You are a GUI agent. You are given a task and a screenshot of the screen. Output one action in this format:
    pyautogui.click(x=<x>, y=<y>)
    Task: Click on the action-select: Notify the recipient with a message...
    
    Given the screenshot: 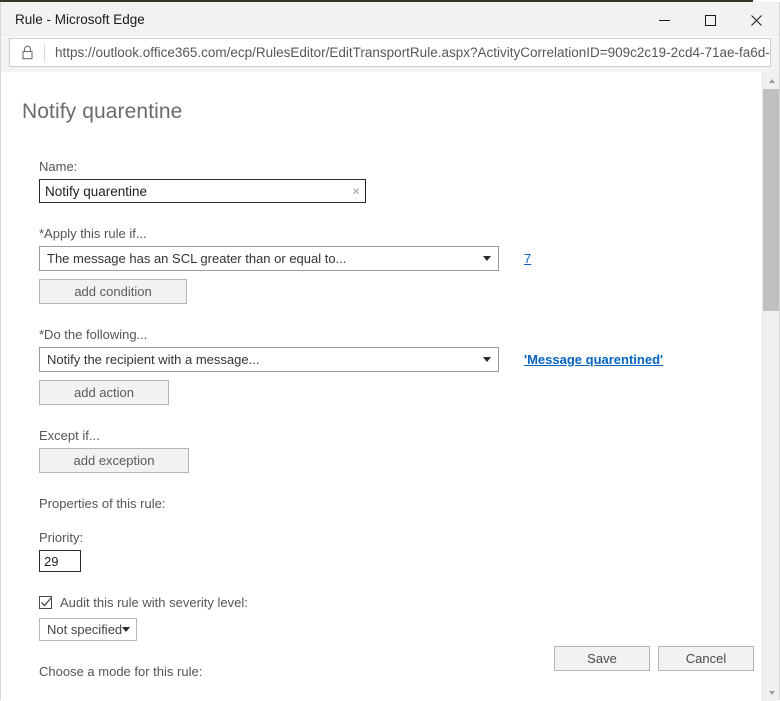 What is the action you would take?
    pyautogui.click(x=269, y=359)
    